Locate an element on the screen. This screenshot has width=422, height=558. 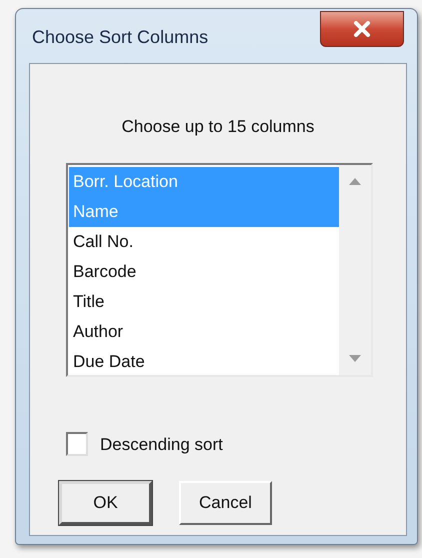
list-item: Barcode is located at coordinates (204, 271).